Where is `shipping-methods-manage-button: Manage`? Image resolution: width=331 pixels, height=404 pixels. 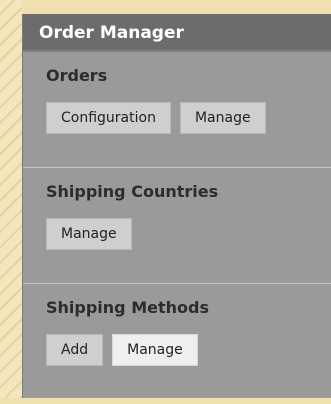
shipping-methods-manage-button: Manage is located at coordinates (155, 350).